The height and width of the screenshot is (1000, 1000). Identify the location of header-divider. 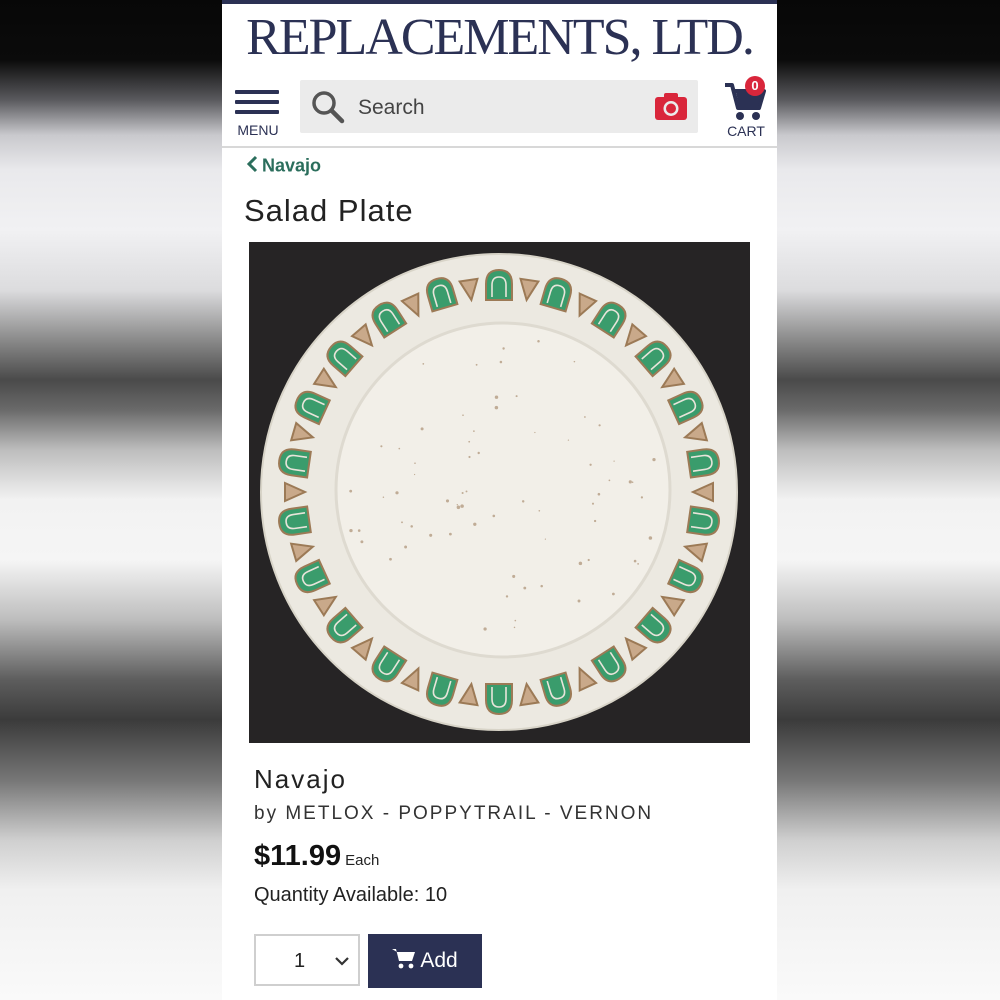
(499, 147).